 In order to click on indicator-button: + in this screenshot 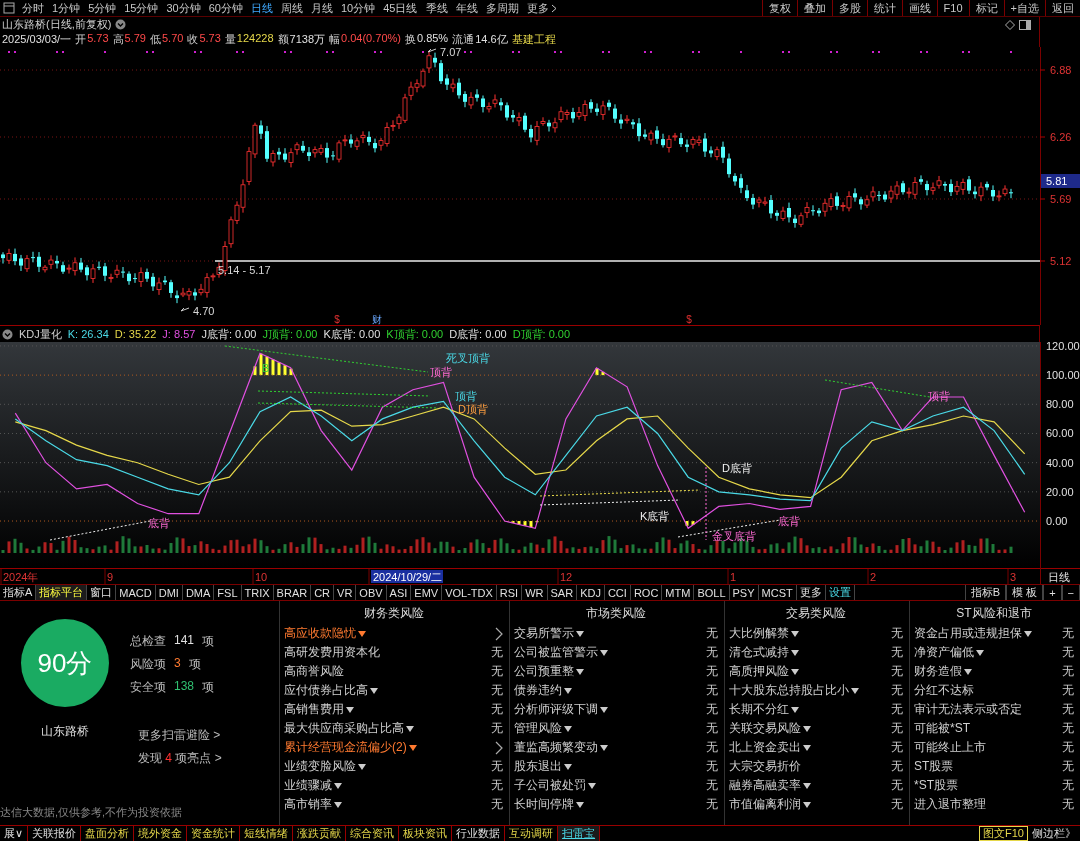, I will do `click(1052, 592)`.